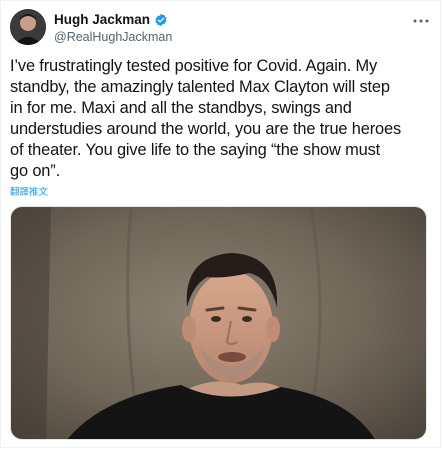 The image size is (443, 450). What do you see at coordinates (421, 21) in the screenshot?
I see `more-icon` at bounding box center [421, 21].